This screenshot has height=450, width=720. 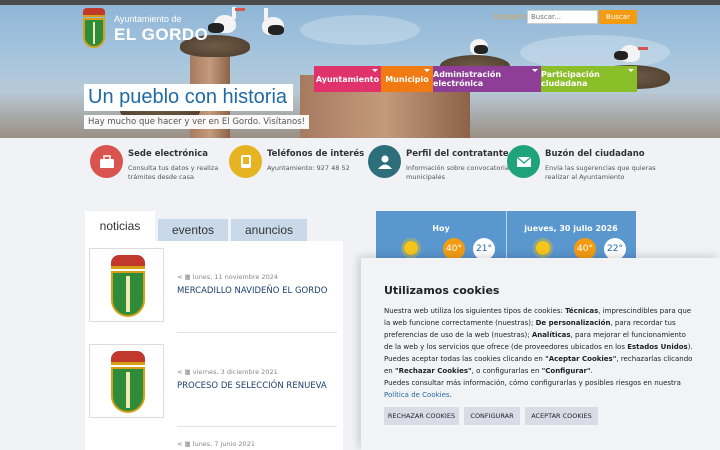 What do you see at coordinates (561, 416) in the screenshot?
I see `accept-cookies-button: ACEPTAR COOKIES` at bounding box center [561, 416].